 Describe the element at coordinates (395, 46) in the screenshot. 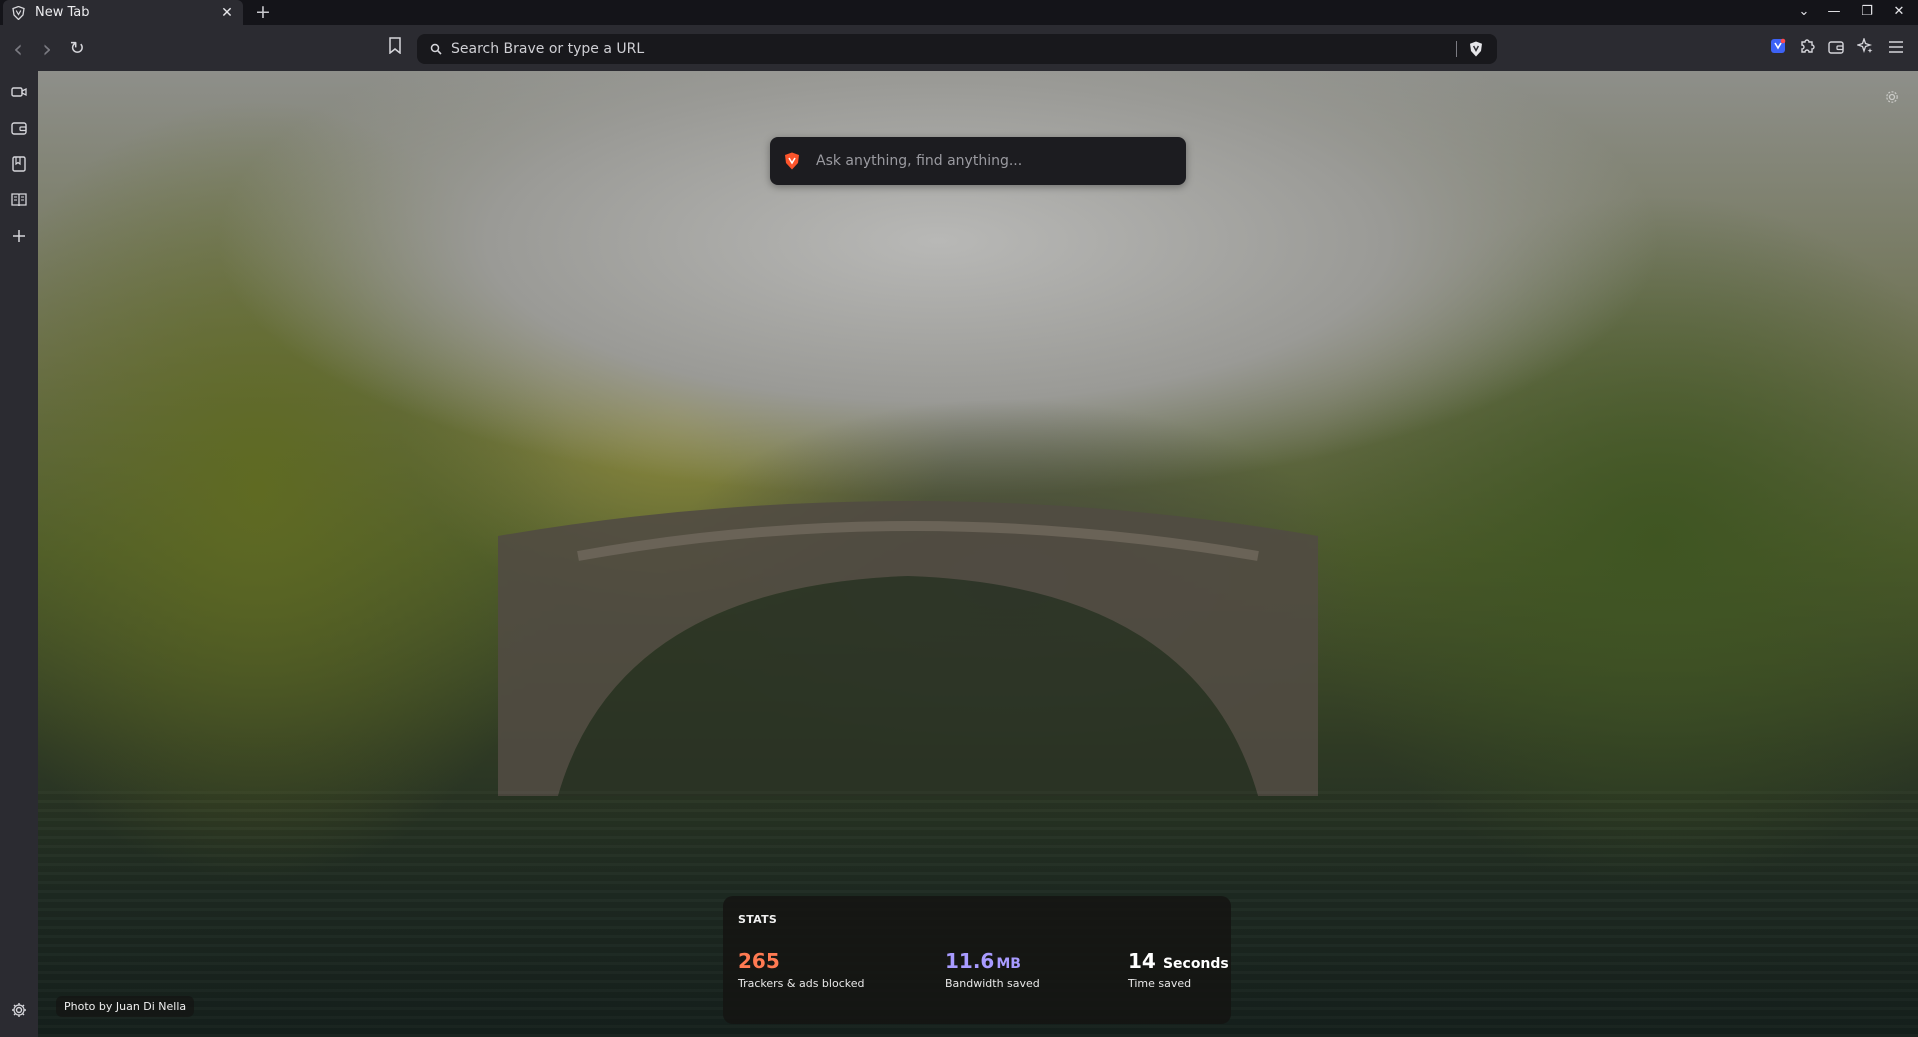

I see `bookmark-icon` at that location.